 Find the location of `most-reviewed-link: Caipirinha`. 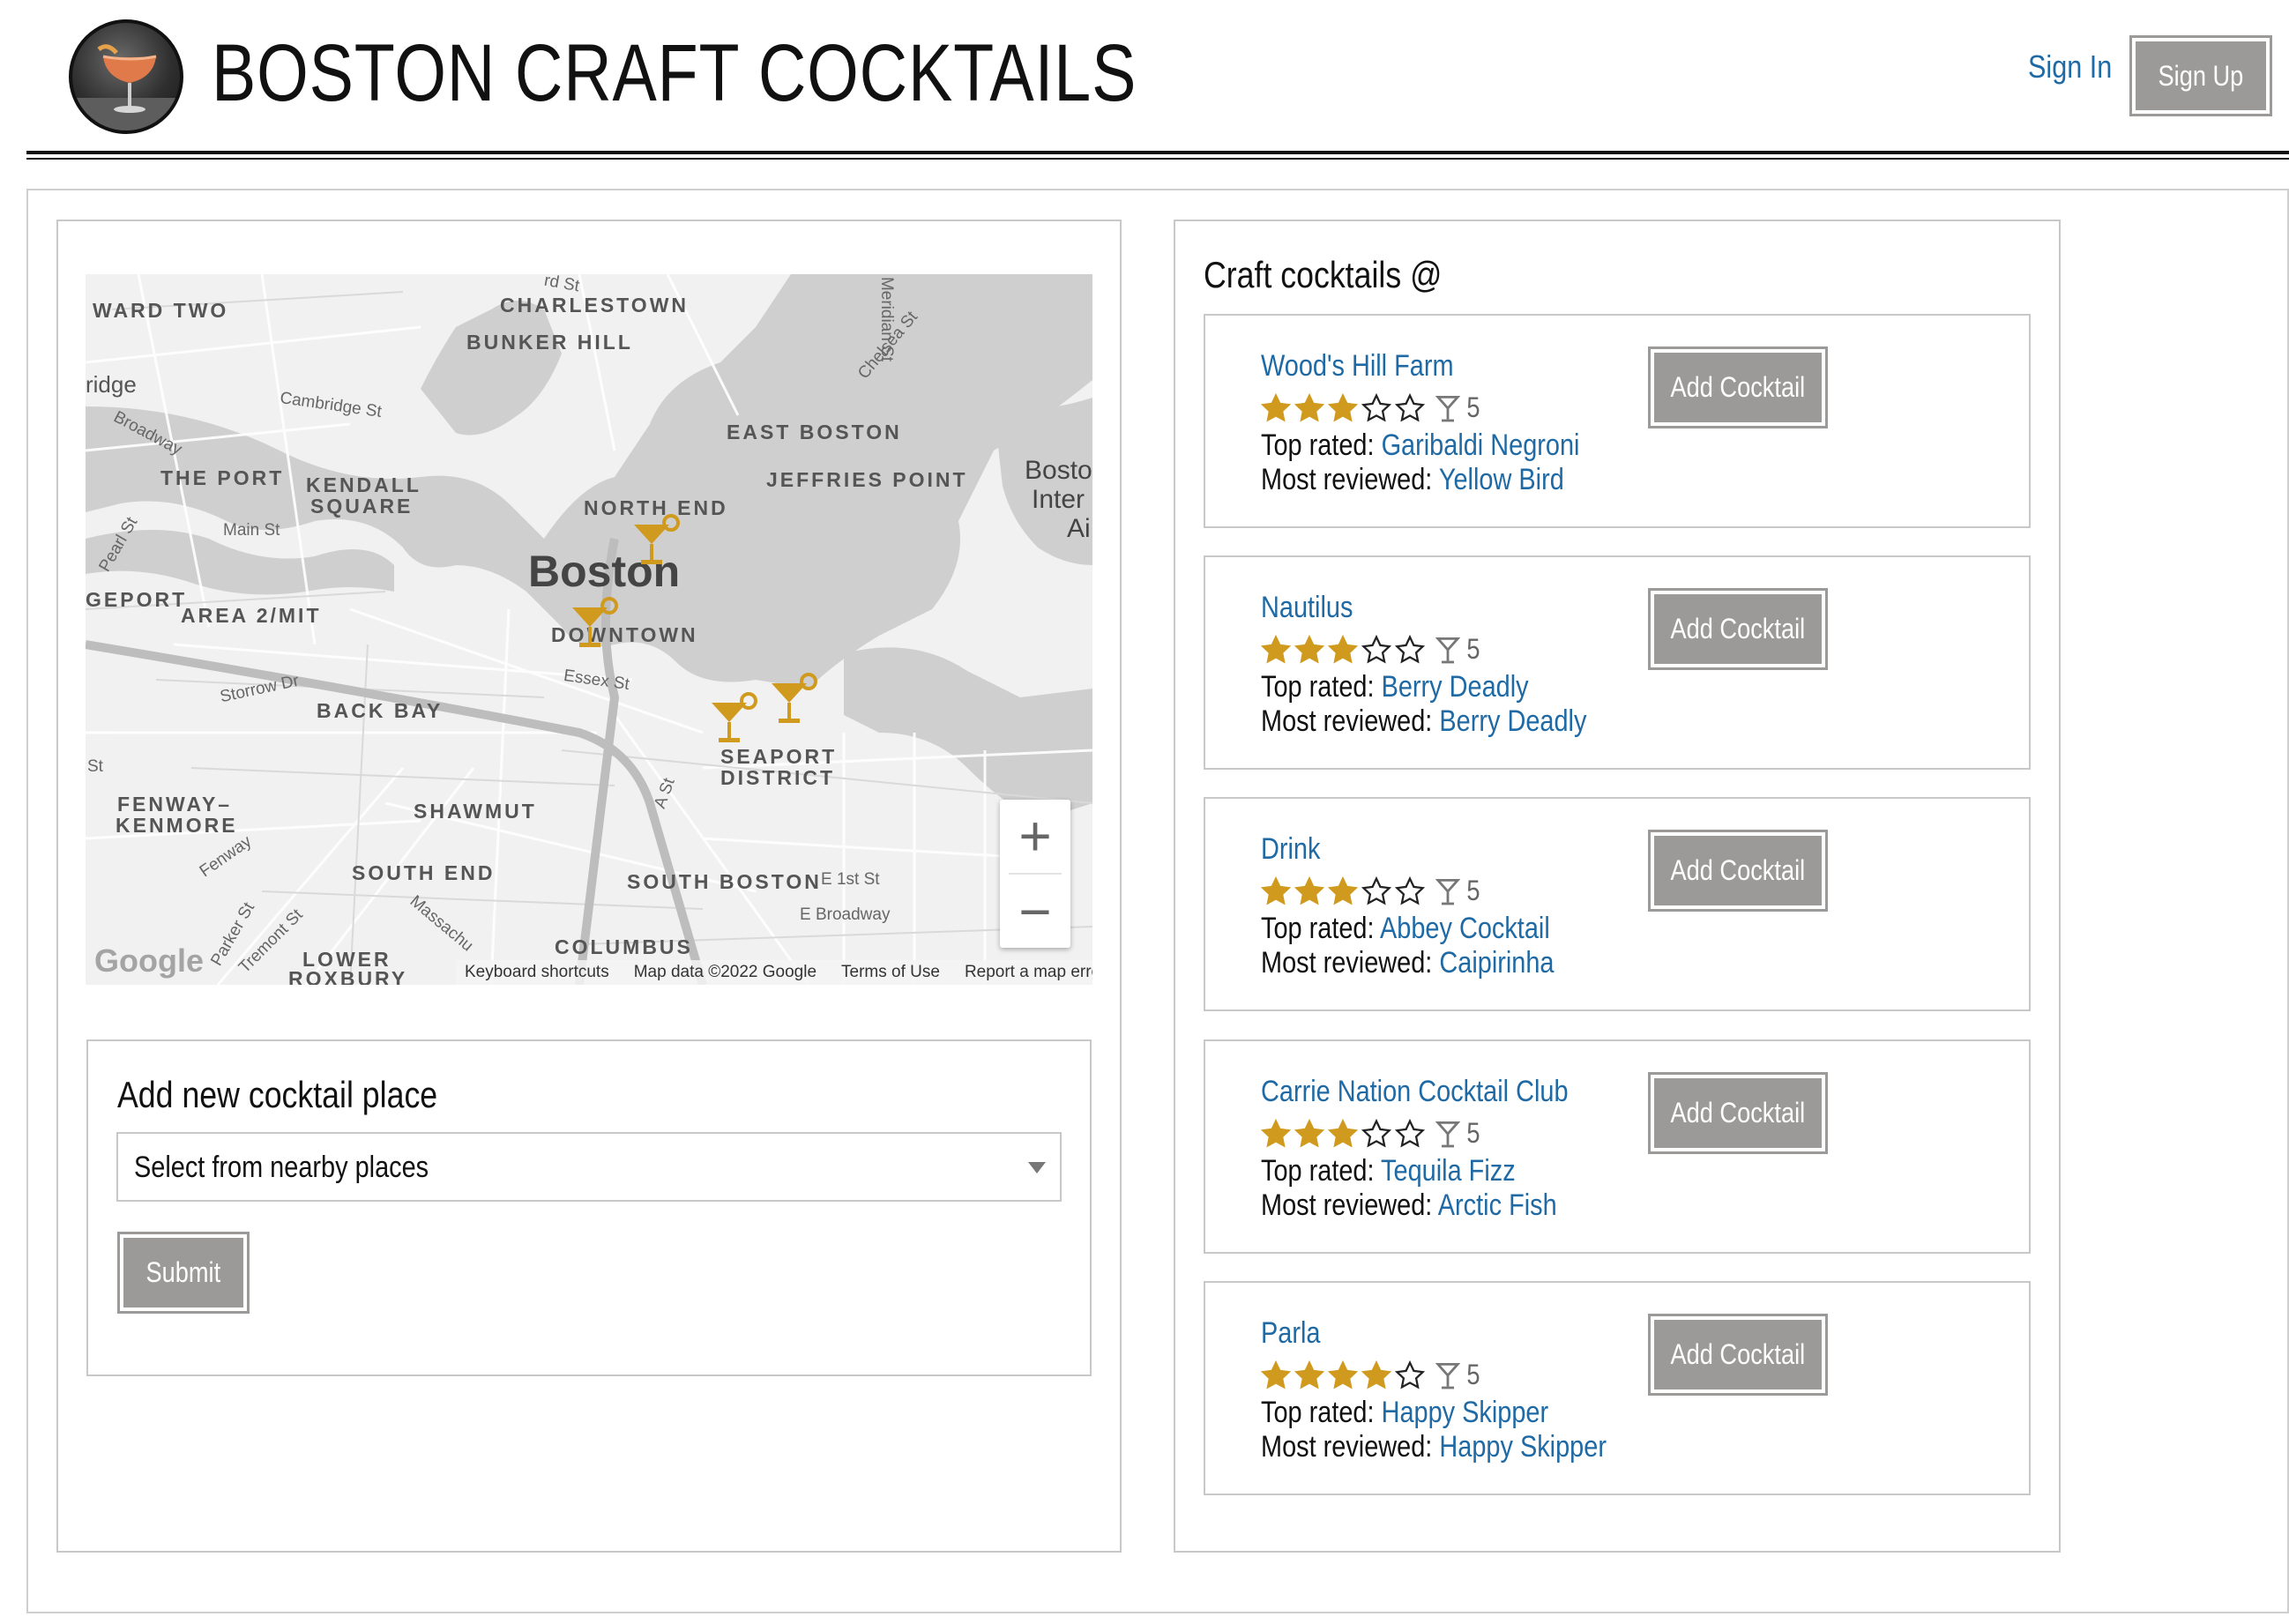

most-reviewed-link: Caipirinha is located at coordinates (1496, 963).